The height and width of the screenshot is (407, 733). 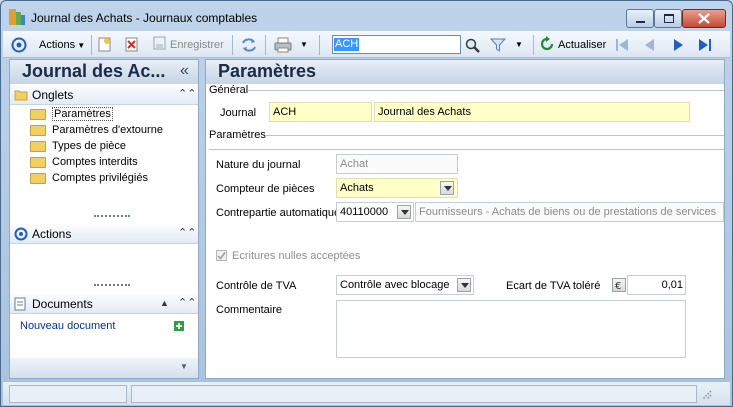 I want to click on save-icon, so click(x=159, y=43).